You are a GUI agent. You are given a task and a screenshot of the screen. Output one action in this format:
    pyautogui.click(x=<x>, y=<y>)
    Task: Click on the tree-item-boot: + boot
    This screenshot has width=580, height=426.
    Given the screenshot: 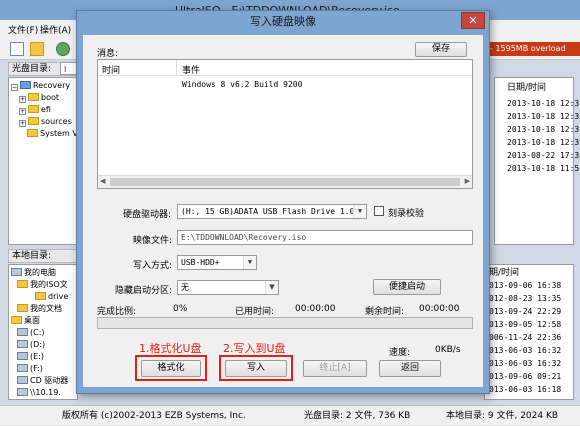 What is the action you would take?
    pyautogui.click(x=39, y=98)
    